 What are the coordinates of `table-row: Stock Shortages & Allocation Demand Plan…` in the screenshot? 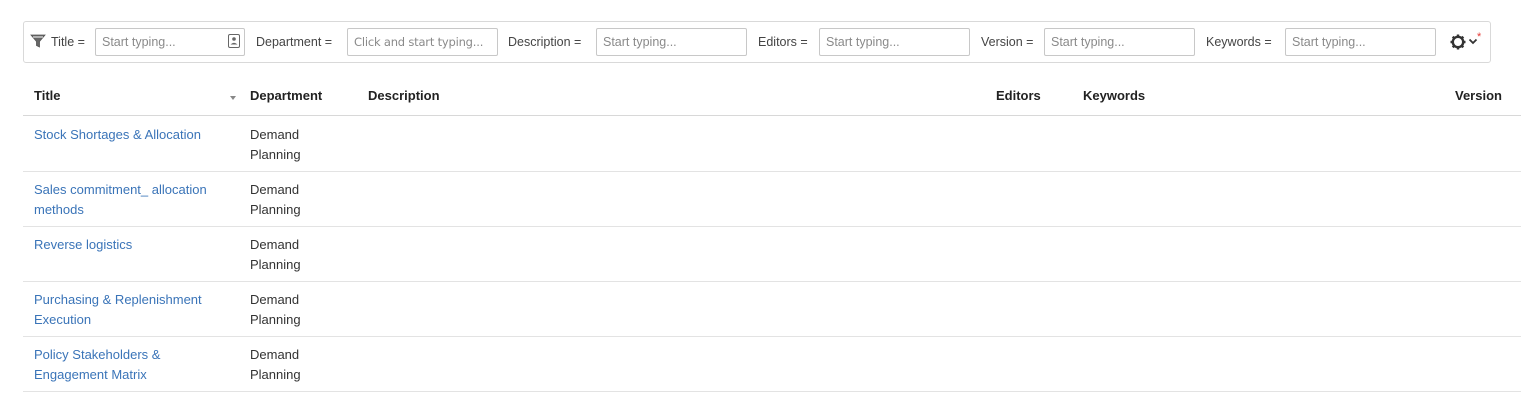 It's located at (772, 144).